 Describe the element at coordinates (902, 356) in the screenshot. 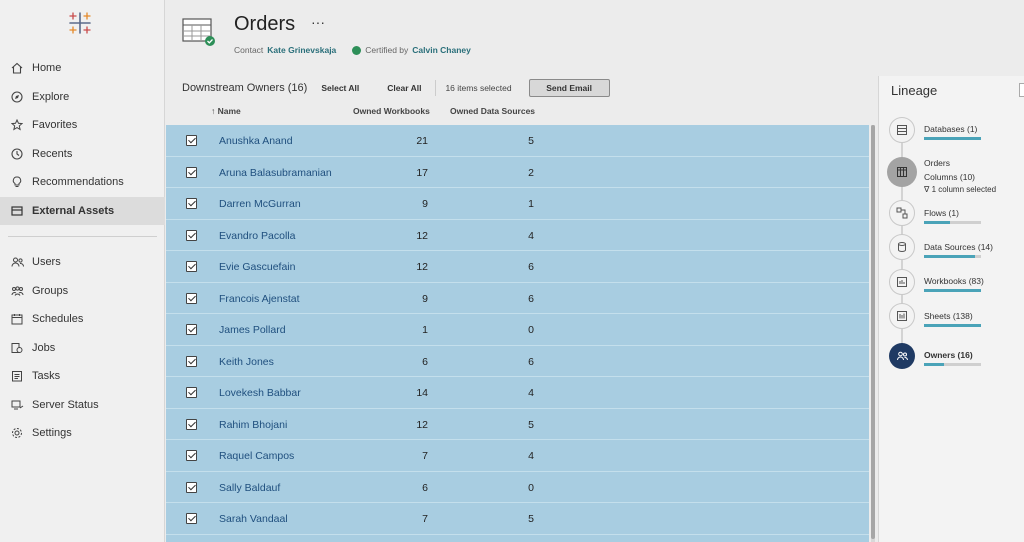

I see `lineage-node-owners` at that location.